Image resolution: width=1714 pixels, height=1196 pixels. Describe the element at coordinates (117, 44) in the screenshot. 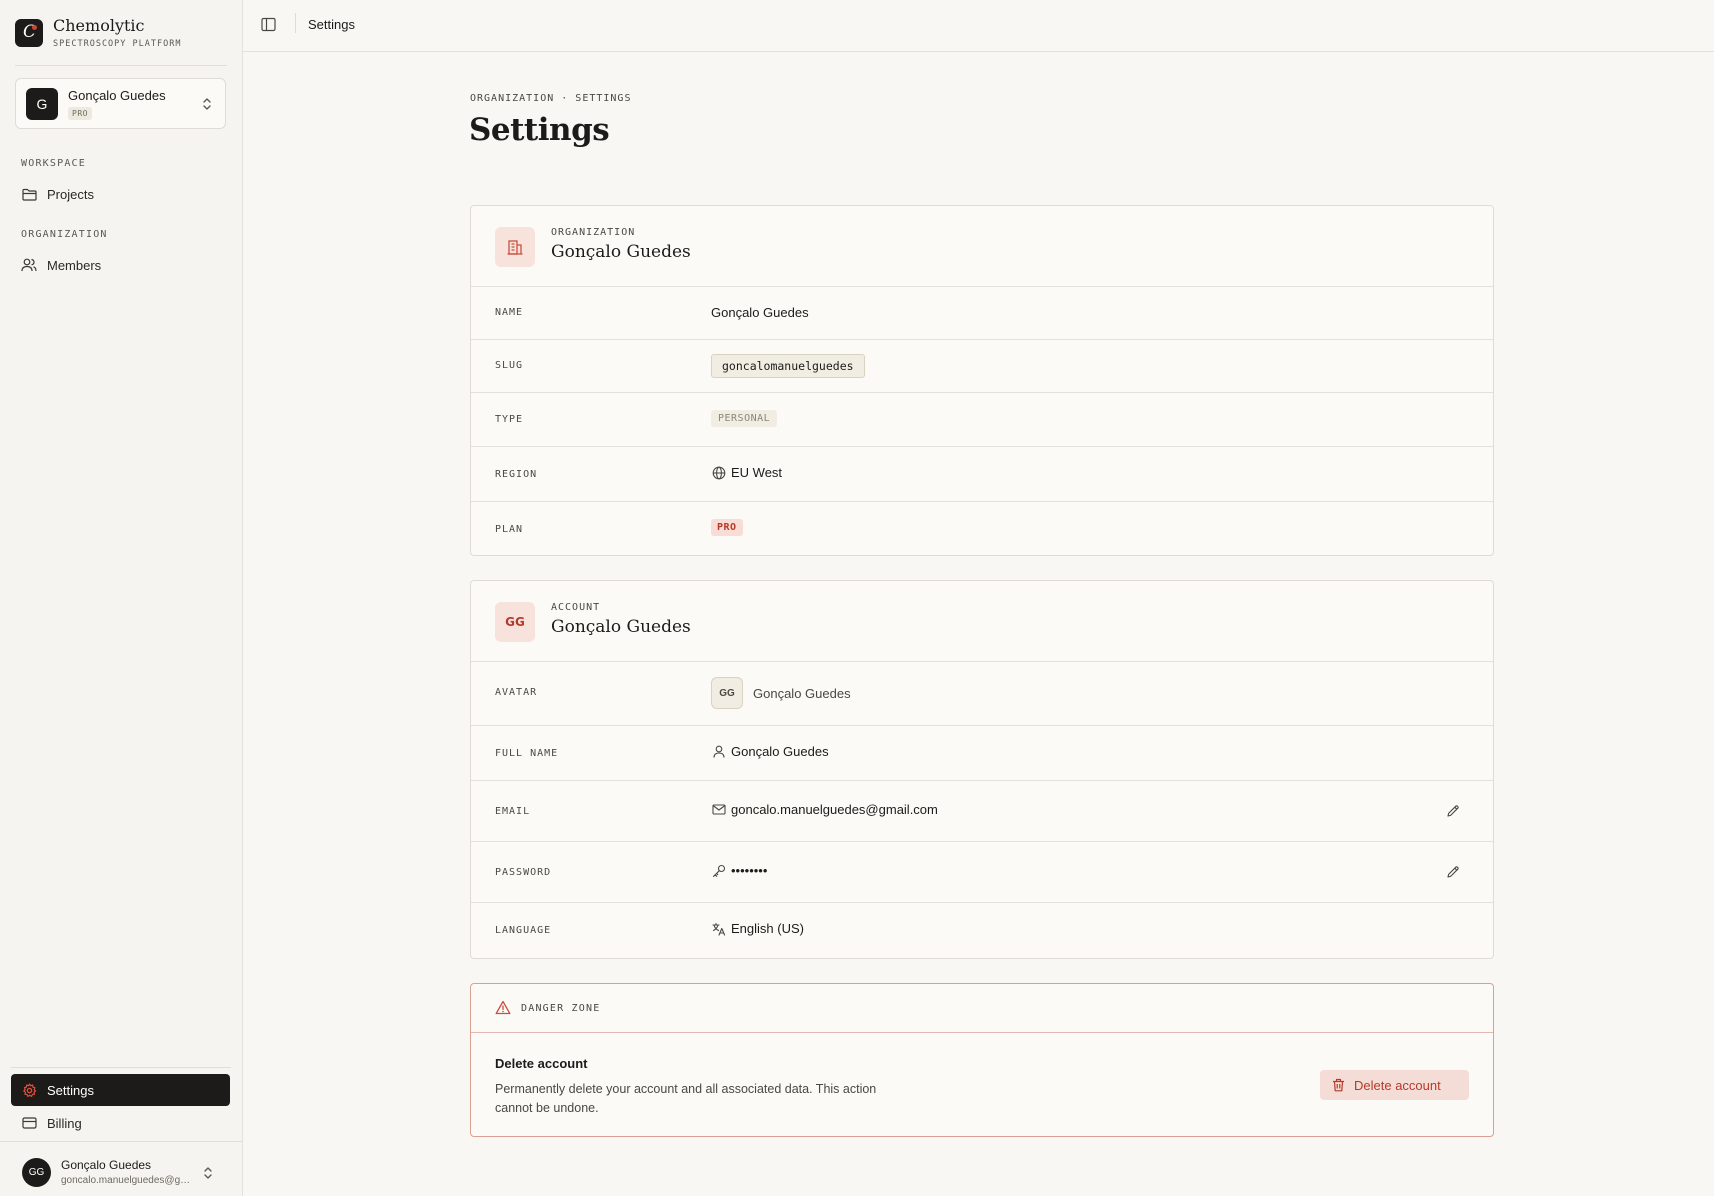

I see `brand-tagline: SPECTROSCOPY PLATFORM` at that location.